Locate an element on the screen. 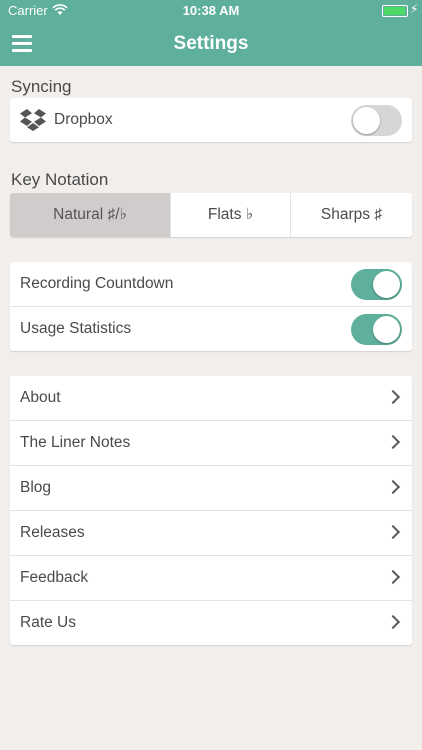 The width and height of the screenshot is (422, 750). segment-natural: Natural ♯/♭ is located at coordinates (90, 215).